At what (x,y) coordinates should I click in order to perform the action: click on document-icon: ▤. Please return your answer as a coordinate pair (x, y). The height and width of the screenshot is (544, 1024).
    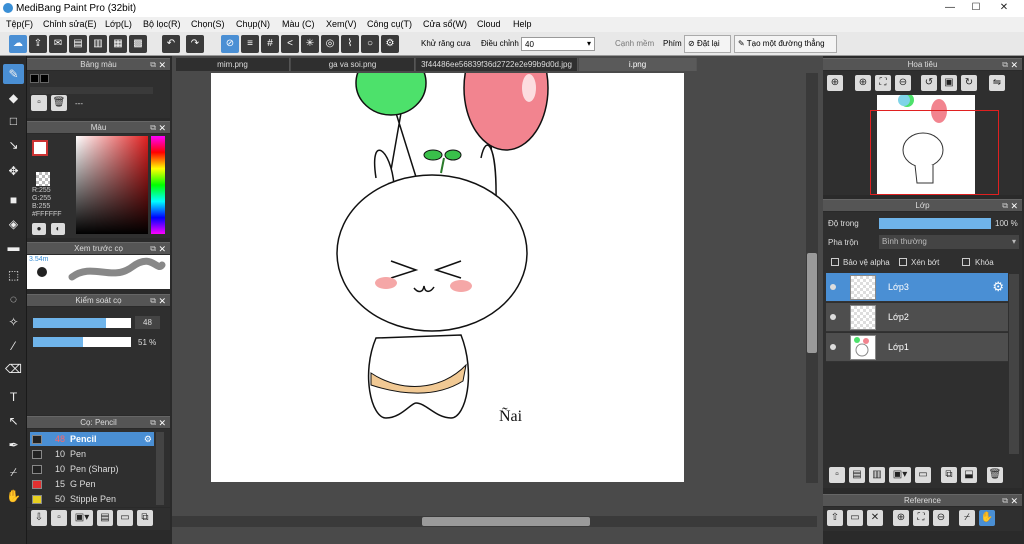
    Looking at the image, I should click on (78, 44).